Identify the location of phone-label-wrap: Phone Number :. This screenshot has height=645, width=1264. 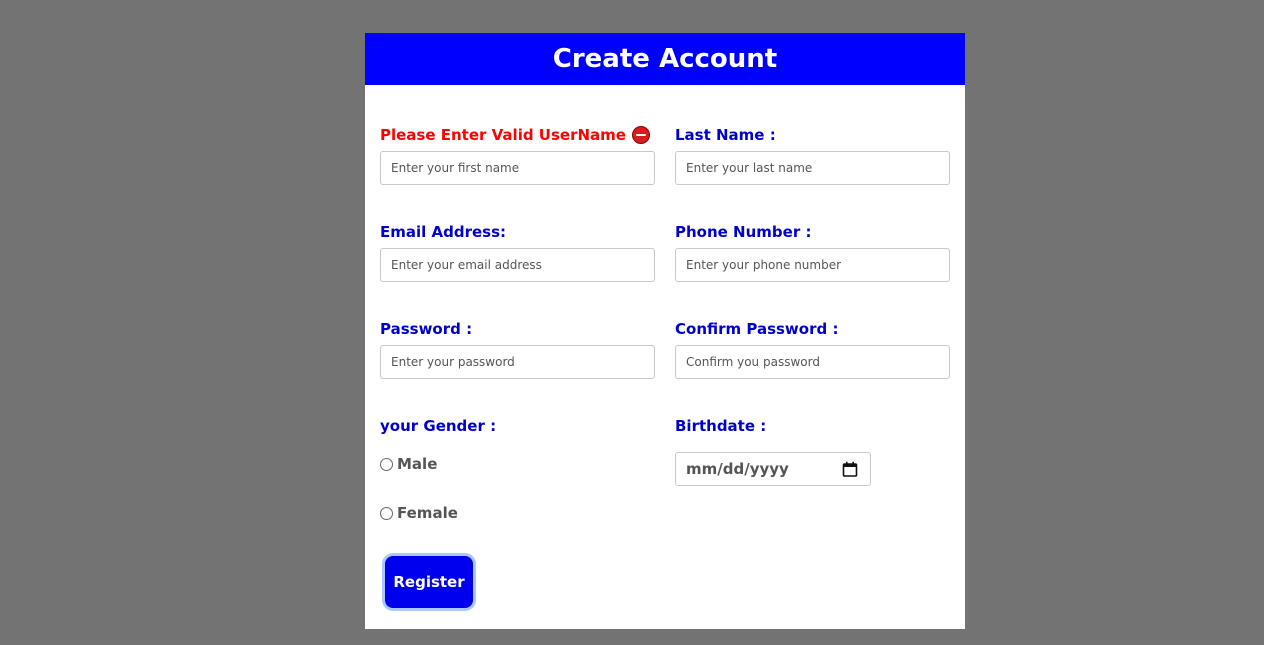
(743, 232).